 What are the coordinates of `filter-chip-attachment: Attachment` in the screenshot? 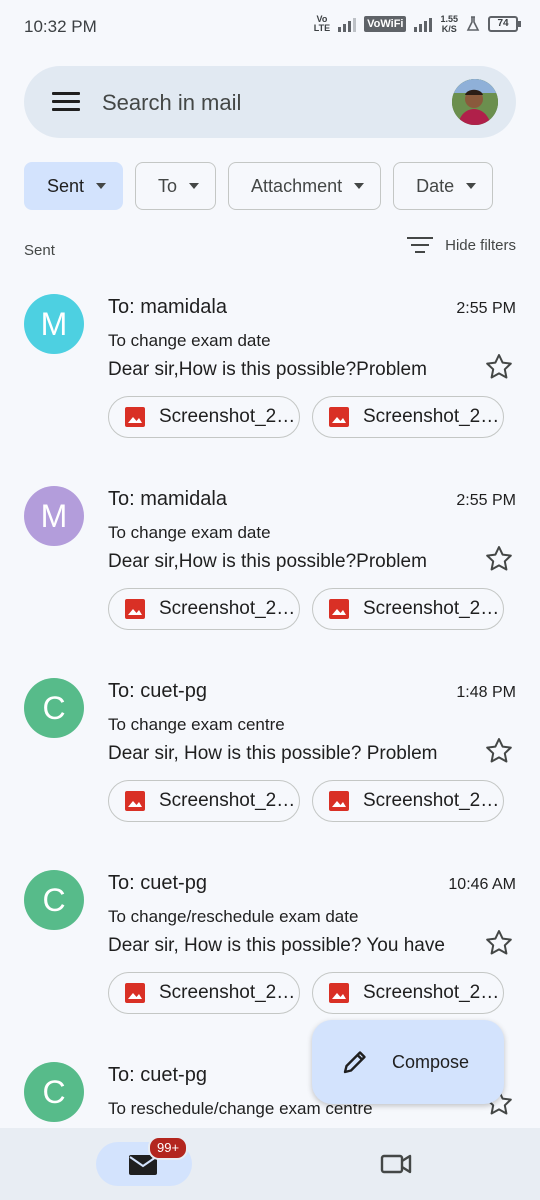 It's located at (305, 186).